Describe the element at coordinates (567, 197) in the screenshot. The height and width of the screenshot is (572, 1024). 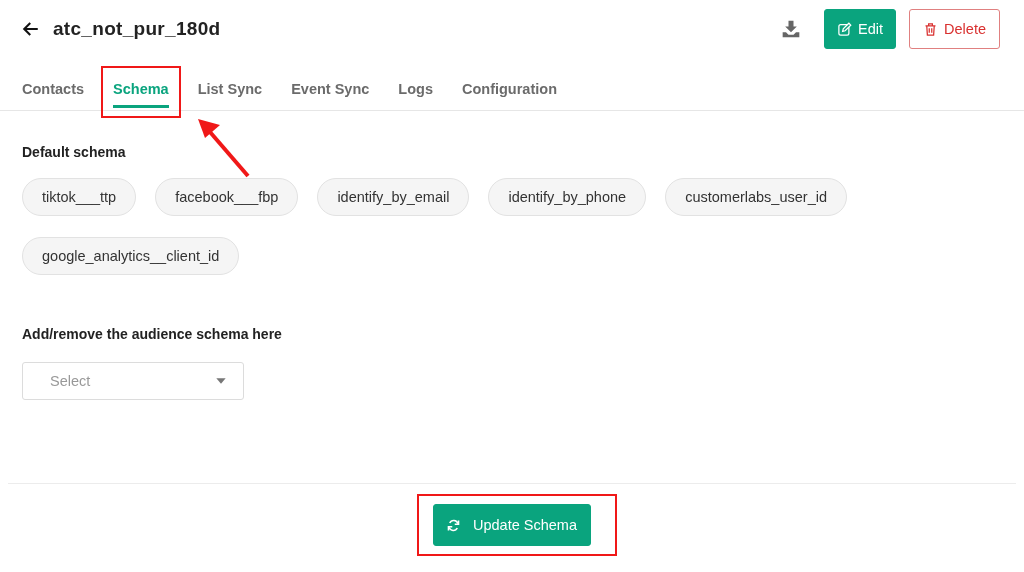
I see `schema-tag: identify_by_phone` at that location.